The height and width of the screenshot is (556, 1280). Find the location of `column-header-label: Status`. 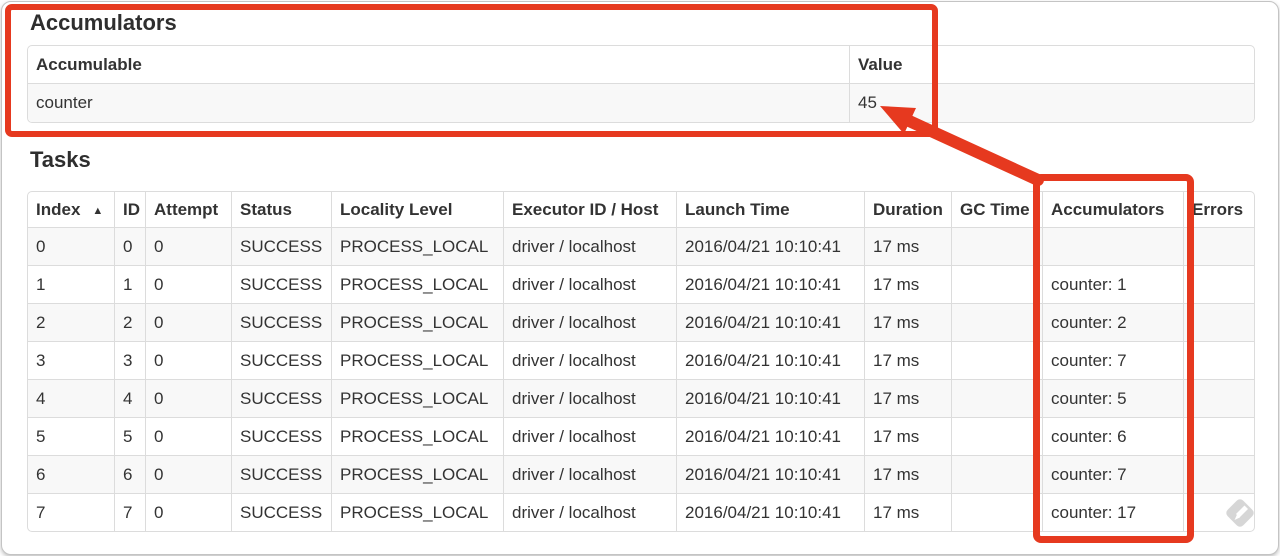

column-header-label: Status is located at coordinates (266, 209).